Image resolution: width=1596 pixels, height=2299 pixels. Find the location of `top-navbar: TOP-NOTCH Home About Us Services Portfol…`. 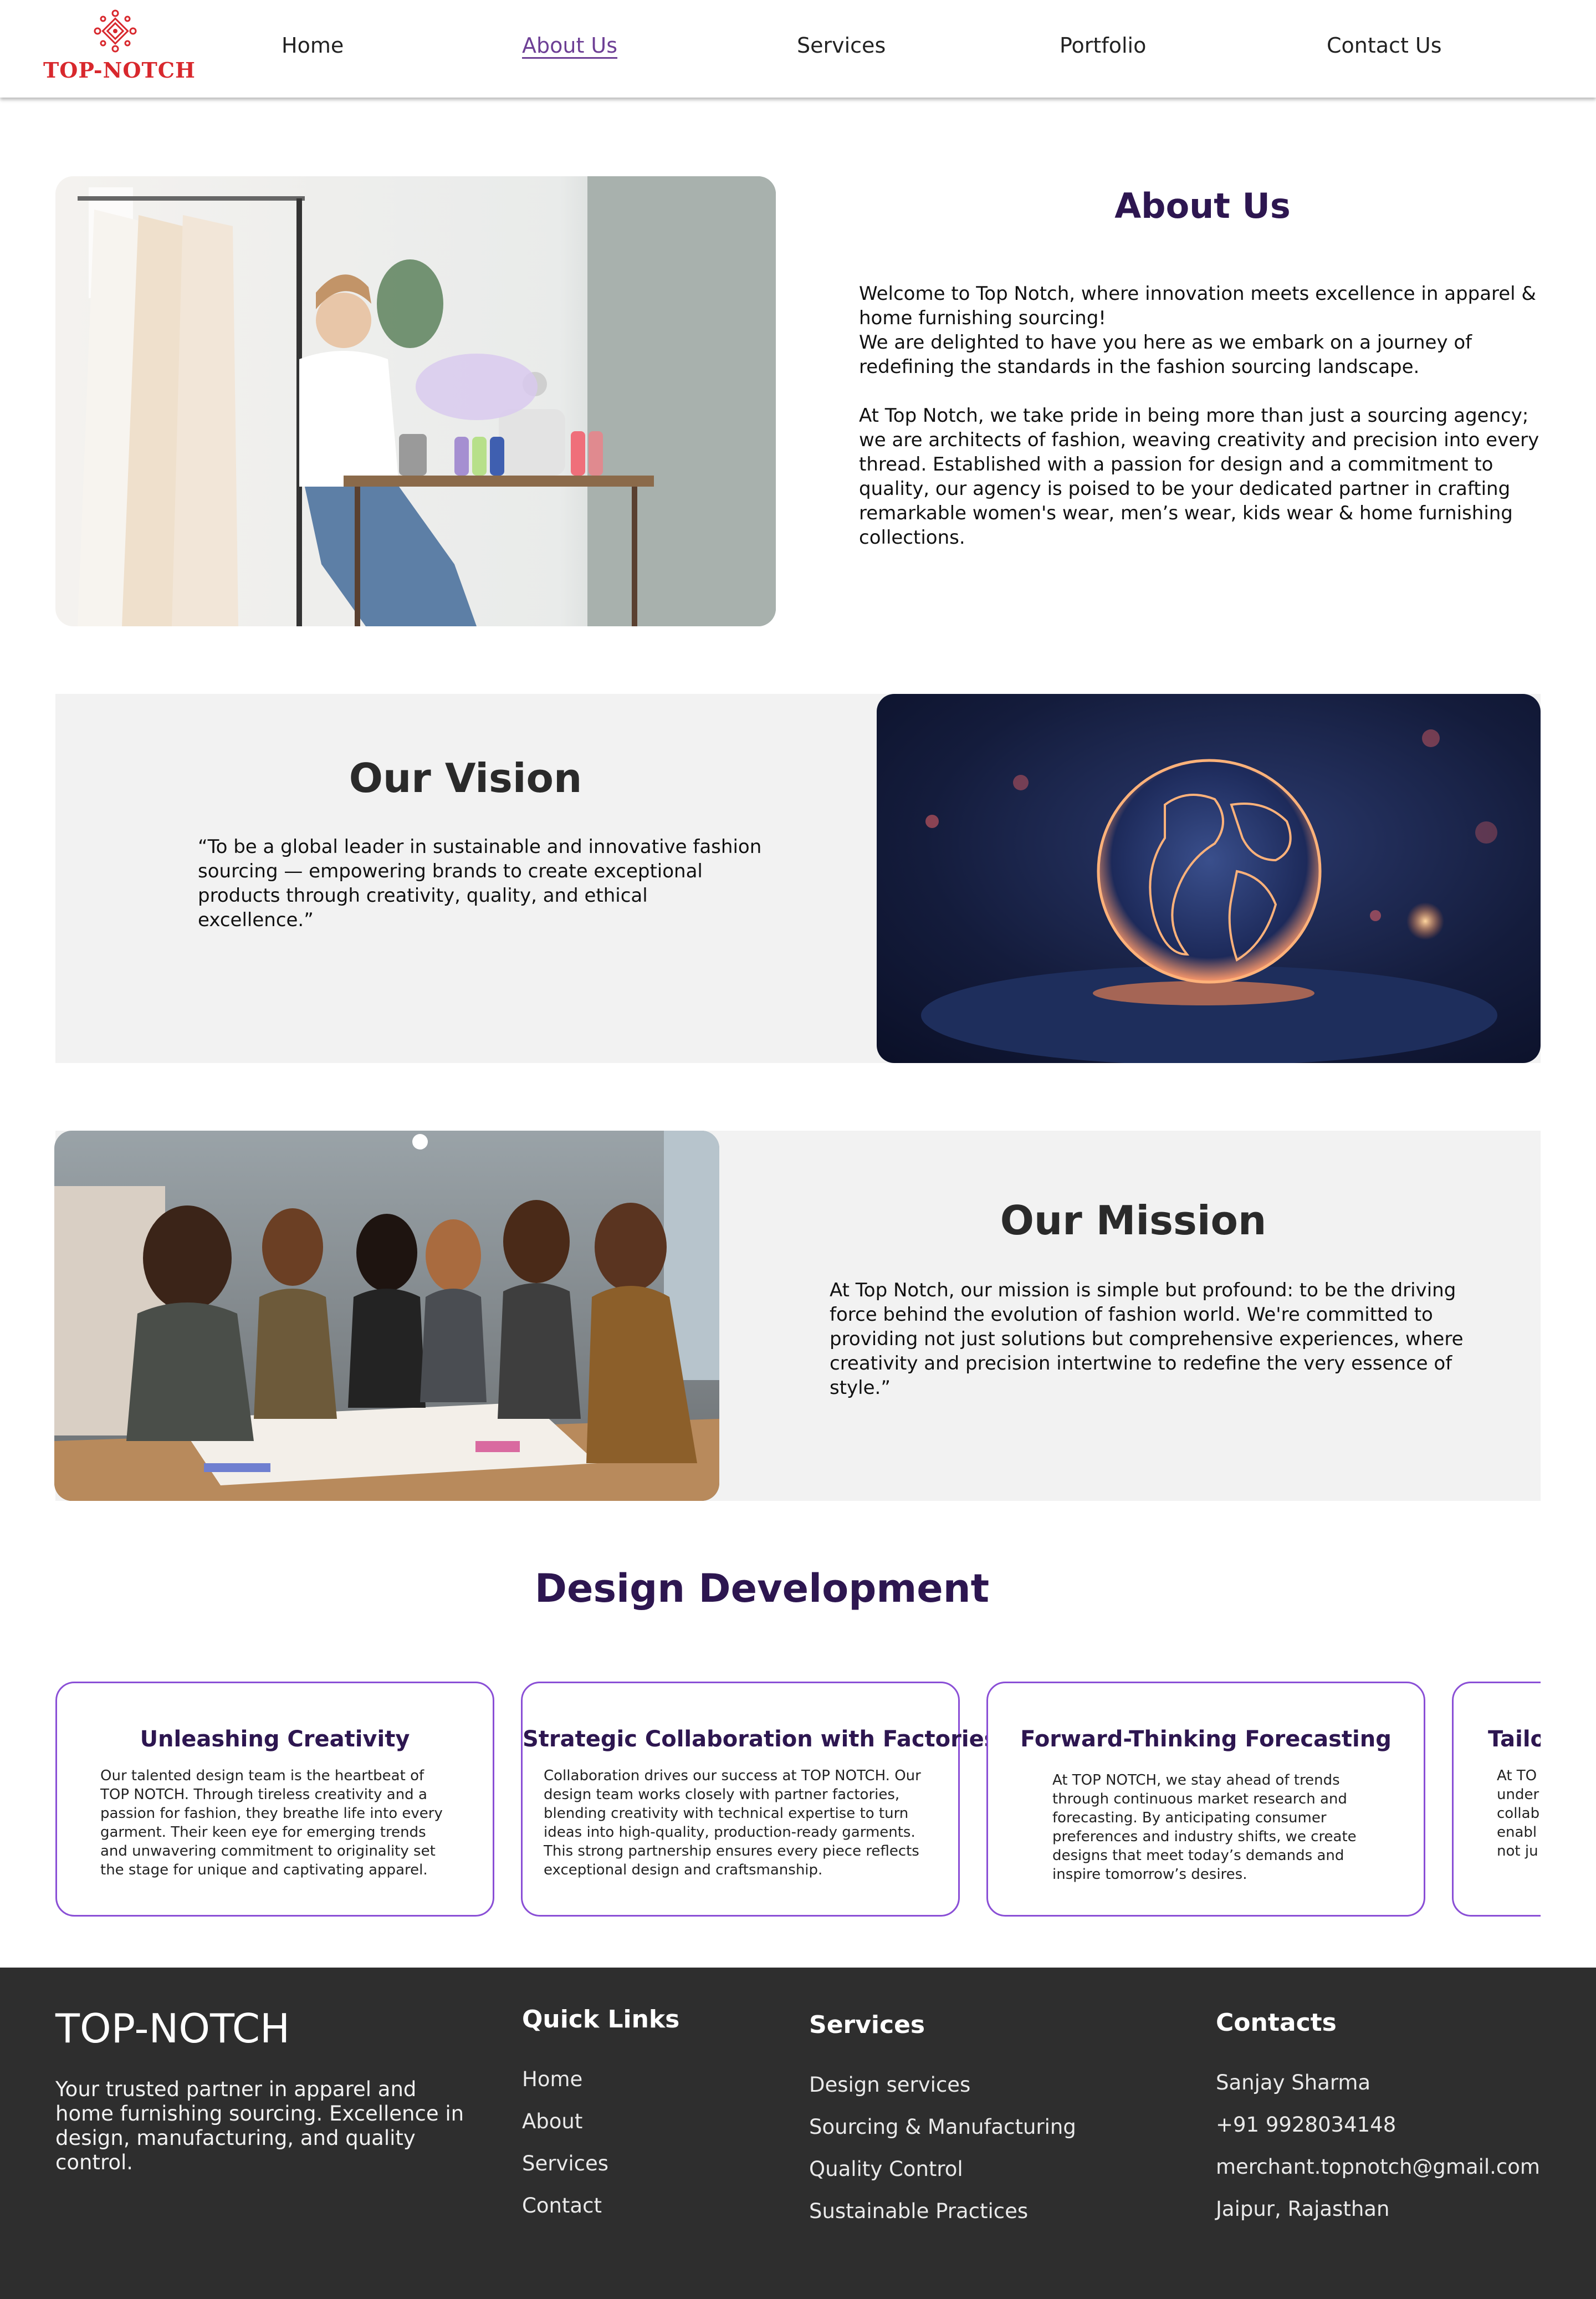

top-navbar: TOP-NOTCH Home About Us Services Portfol… is located at coordinates (798, 49).